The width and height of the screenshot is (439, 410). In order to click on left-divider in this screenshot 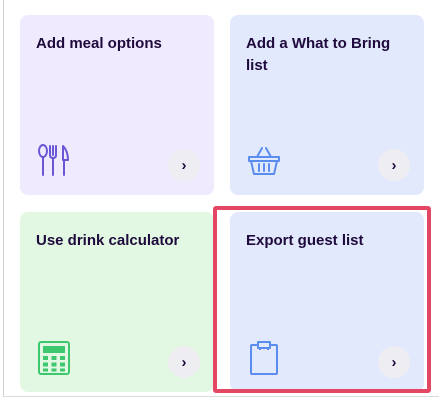, I will do `click(3, 198)`.